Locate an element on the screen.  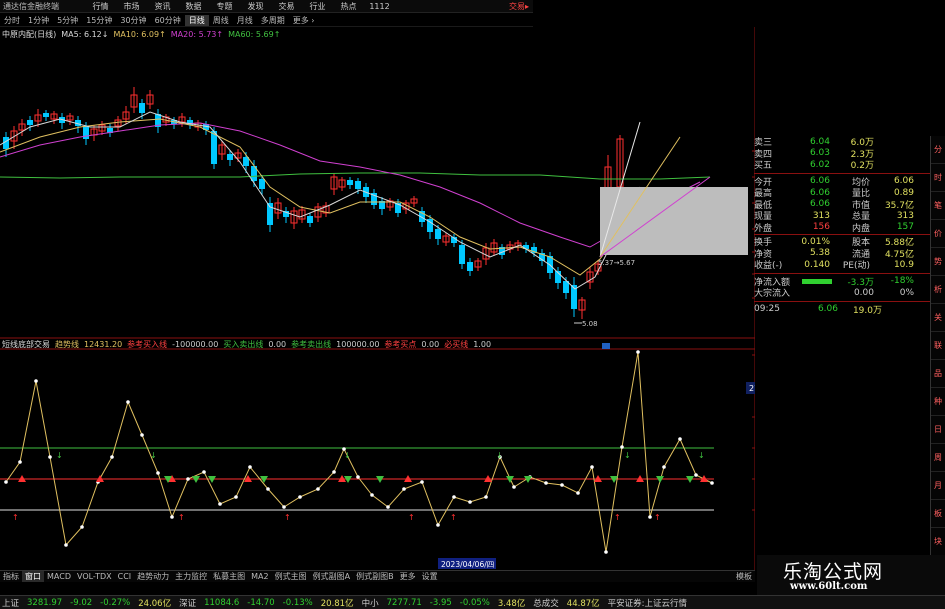
ma60-line is located at coordinates (355, 176).